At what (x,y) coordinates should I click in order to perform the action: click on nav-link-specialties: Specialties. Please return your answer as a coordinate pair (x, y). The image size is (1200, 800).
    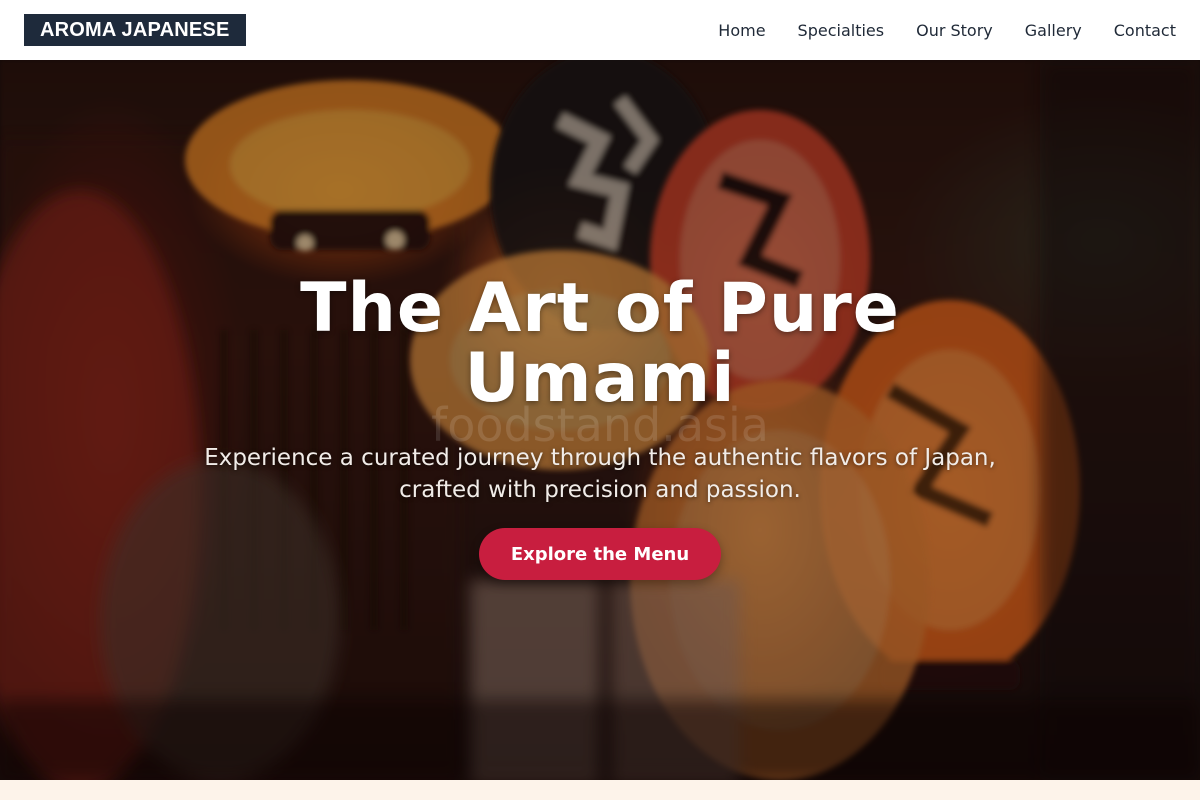
    Looking at the image, I should click on (841, 30).